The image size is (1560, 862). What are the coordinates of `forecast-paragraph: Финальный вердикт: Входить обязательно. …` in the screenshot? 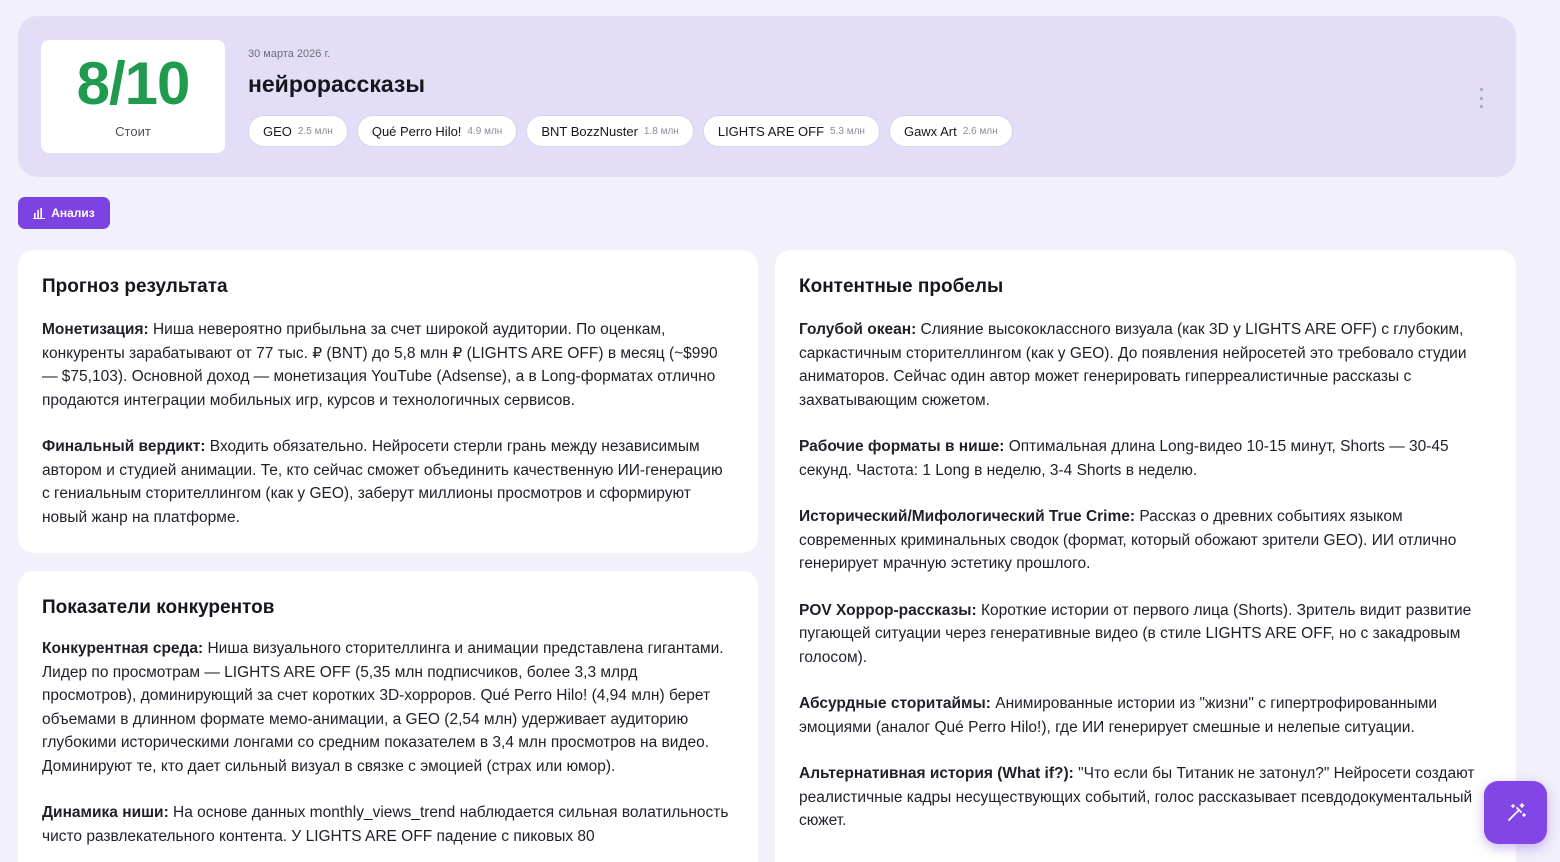 It's located at (382, 482).